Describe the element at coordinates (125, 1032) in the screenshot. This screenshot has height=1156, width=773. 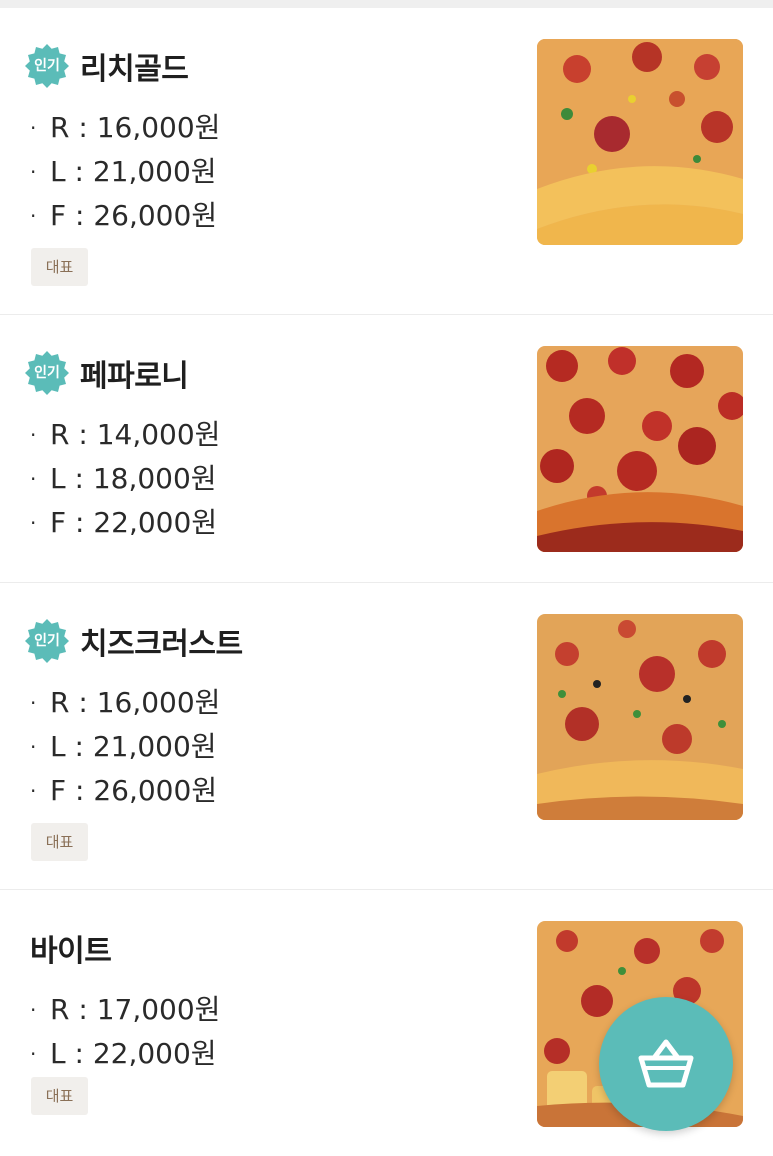
I see `price-list: · R : 17,000원 · L : 22,000원` at that location.